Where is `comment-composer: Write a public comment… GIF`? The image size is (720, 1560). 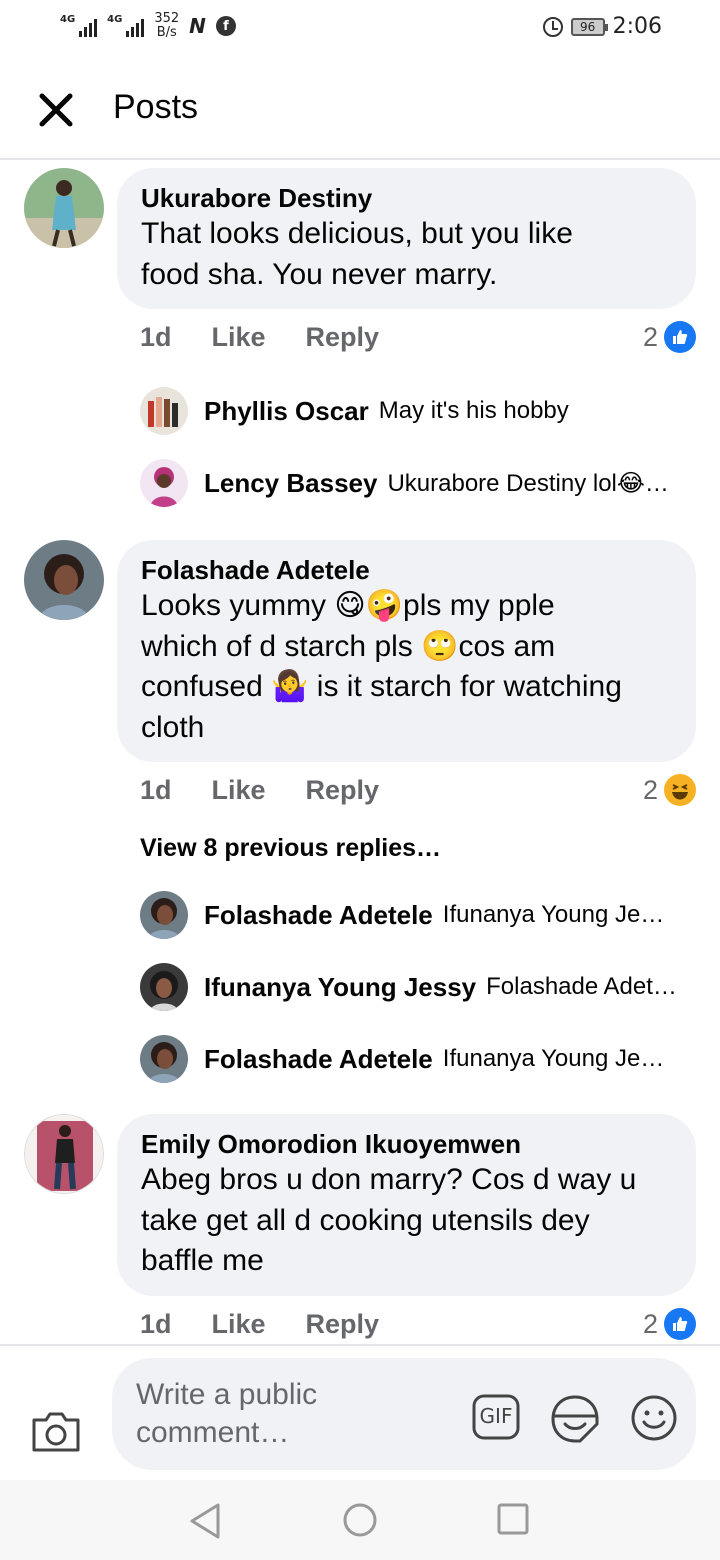 comment-composer: Write a public comment… GIF is located at coordinates (360, 1412).